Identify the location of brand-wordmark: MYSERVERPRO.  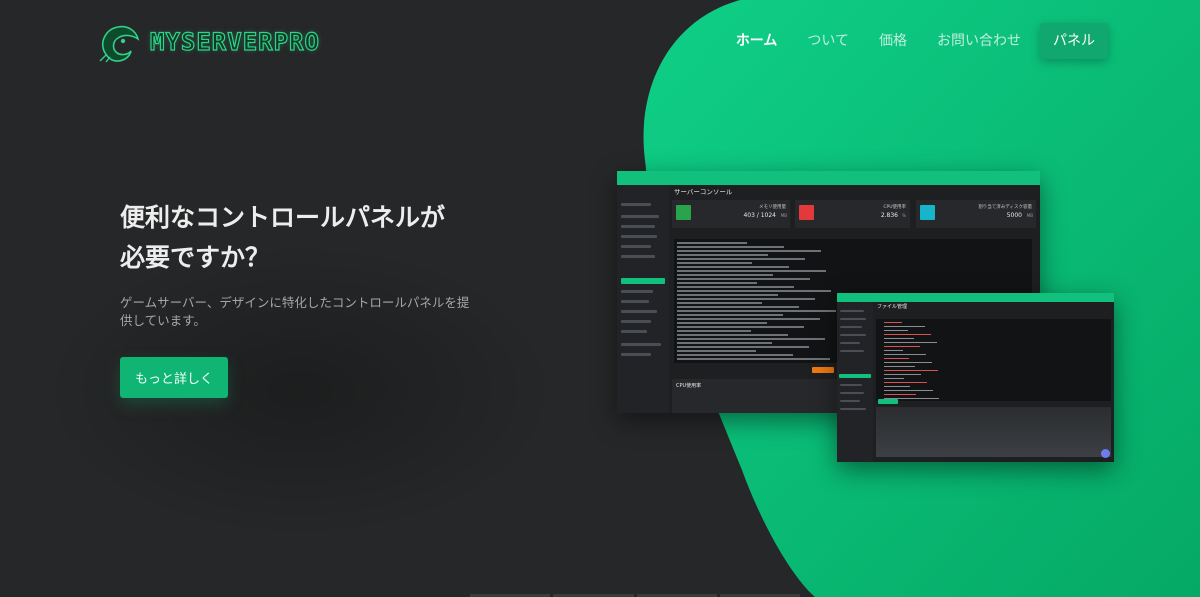
(234, 41).